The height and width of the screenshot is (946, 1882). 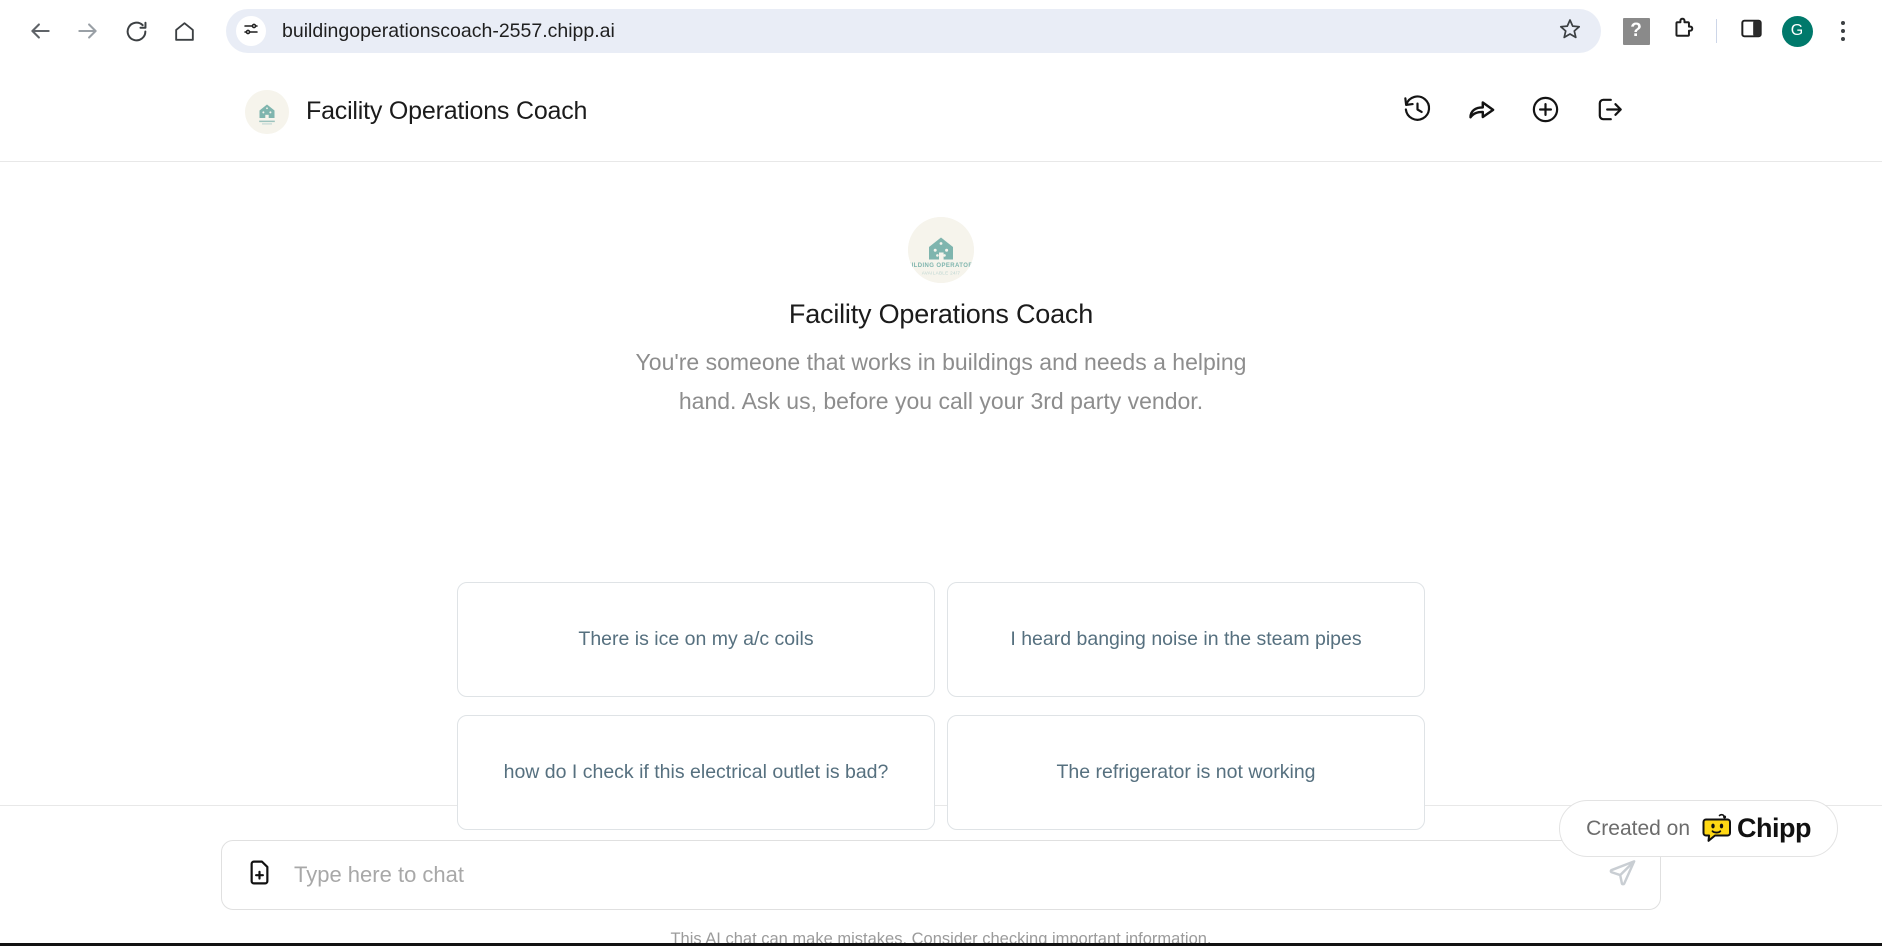 I want to click on share-button, so click(x=1481, y=112).